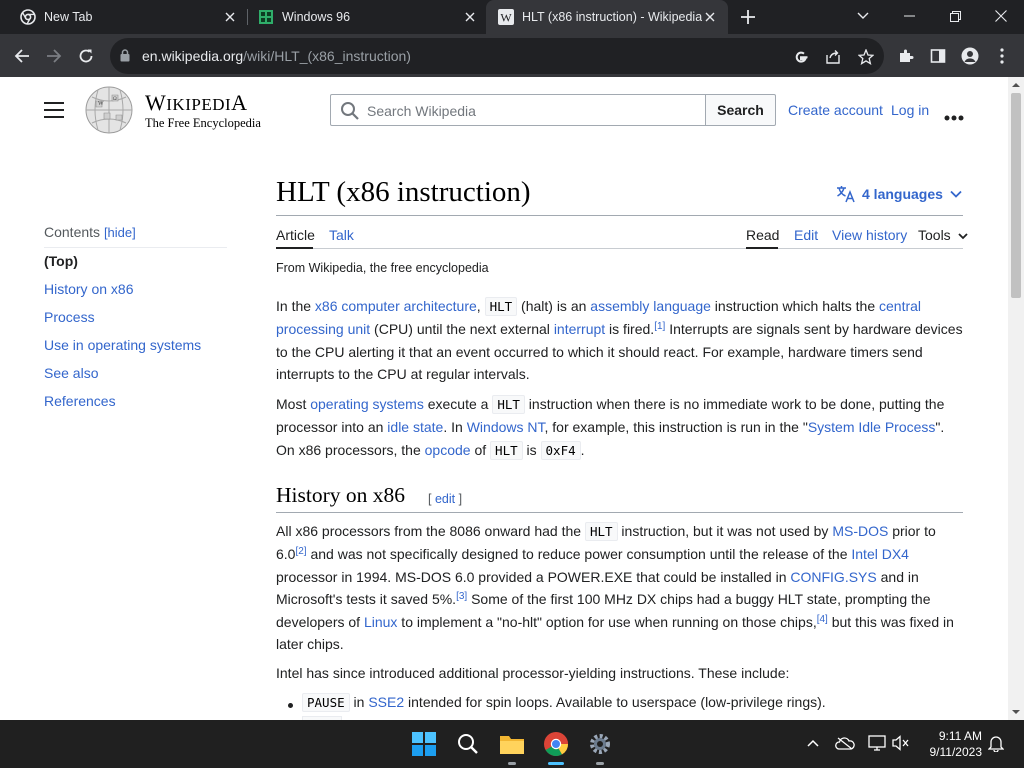 The width and height of the screenshot is (1024, 768). I want to click on section-edit-link: edit, so click(445, 499).